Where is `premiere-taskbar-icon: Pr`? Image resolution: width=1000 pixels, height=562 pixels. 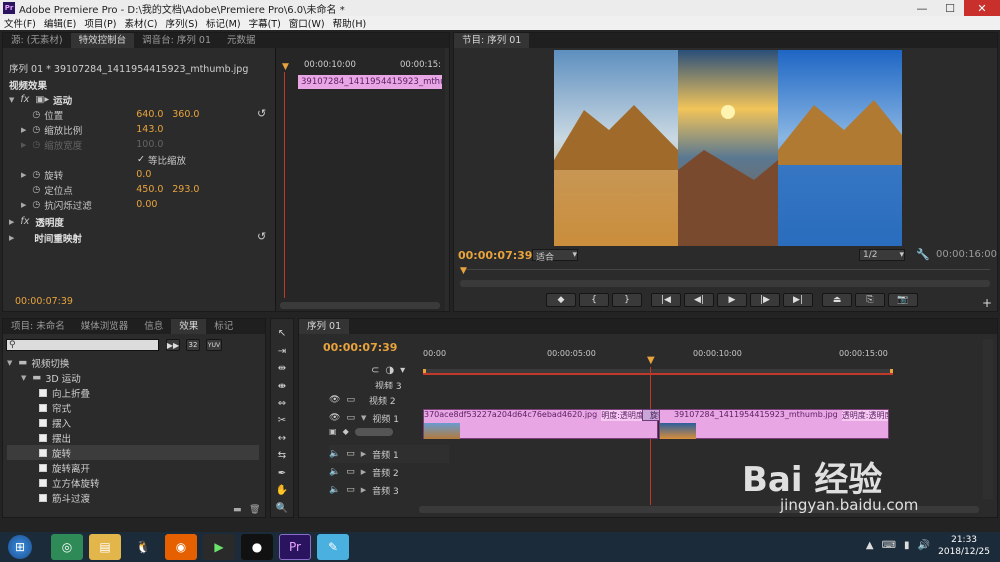 premiere-taskbar-icon: Pr is located at coordinates (295, 547).